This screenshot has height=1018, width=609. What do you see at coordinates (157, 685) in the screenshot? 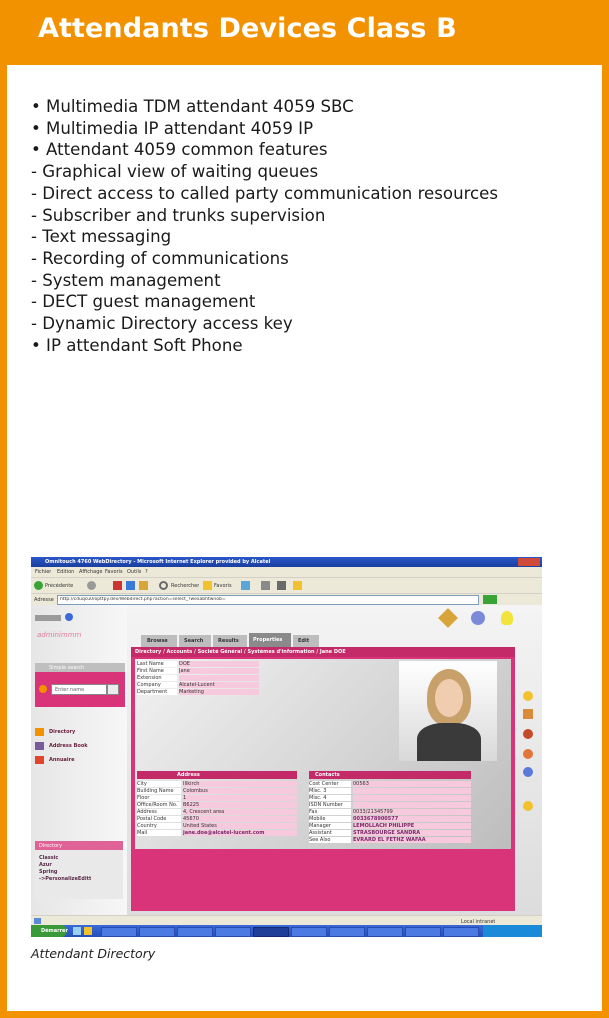
I see `cell-label: Company` at bounding box center [157, 685].